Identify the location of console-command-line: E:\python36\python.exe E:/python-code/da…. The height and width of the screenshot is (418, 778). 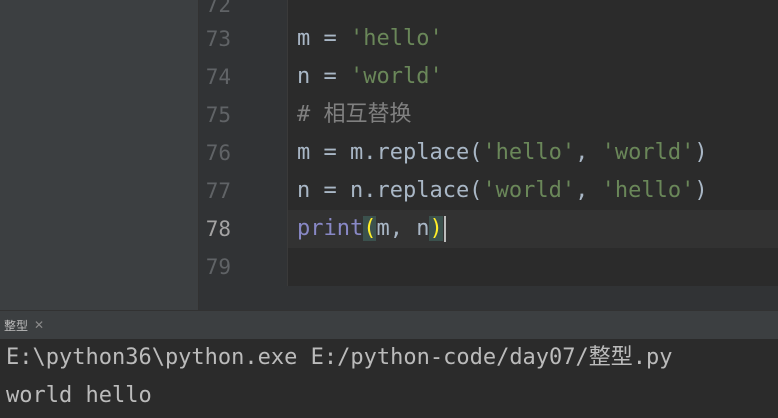
(339, 357).